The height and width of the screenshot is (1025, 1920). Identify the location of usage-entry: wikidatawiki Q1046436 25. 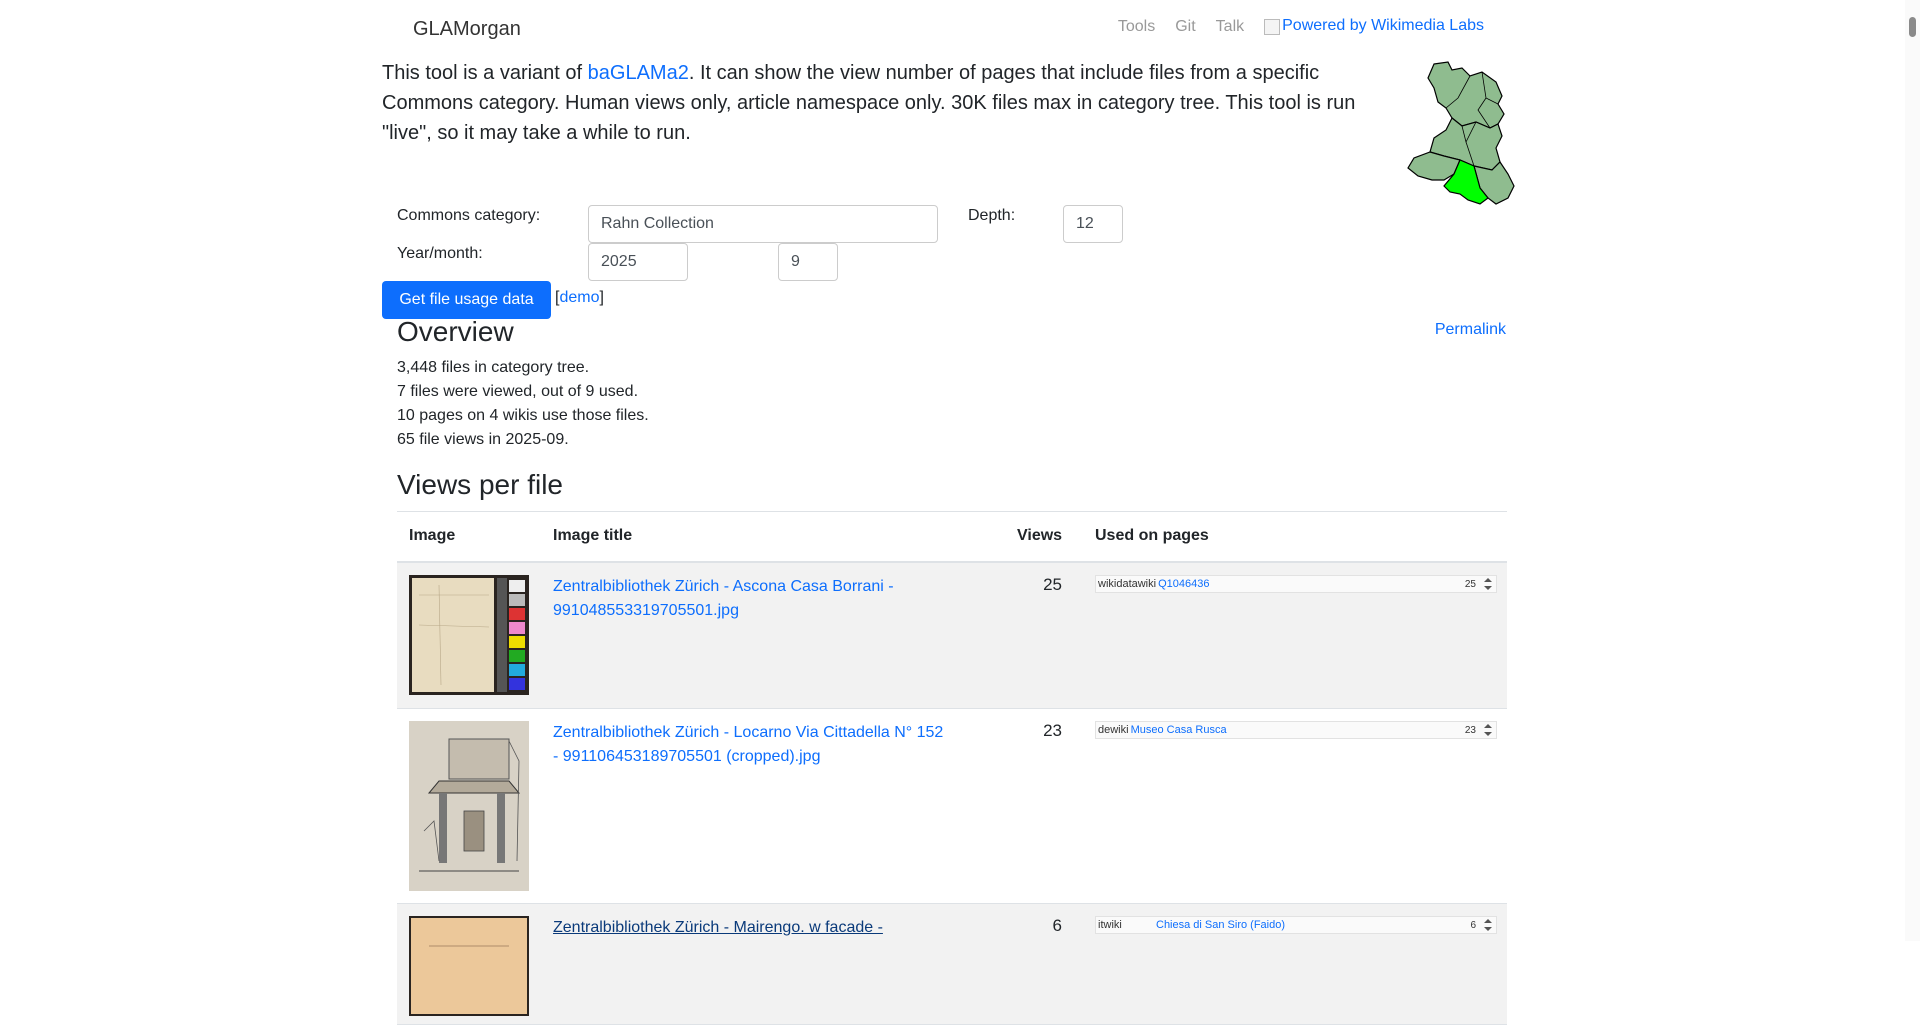
(1296, 584).